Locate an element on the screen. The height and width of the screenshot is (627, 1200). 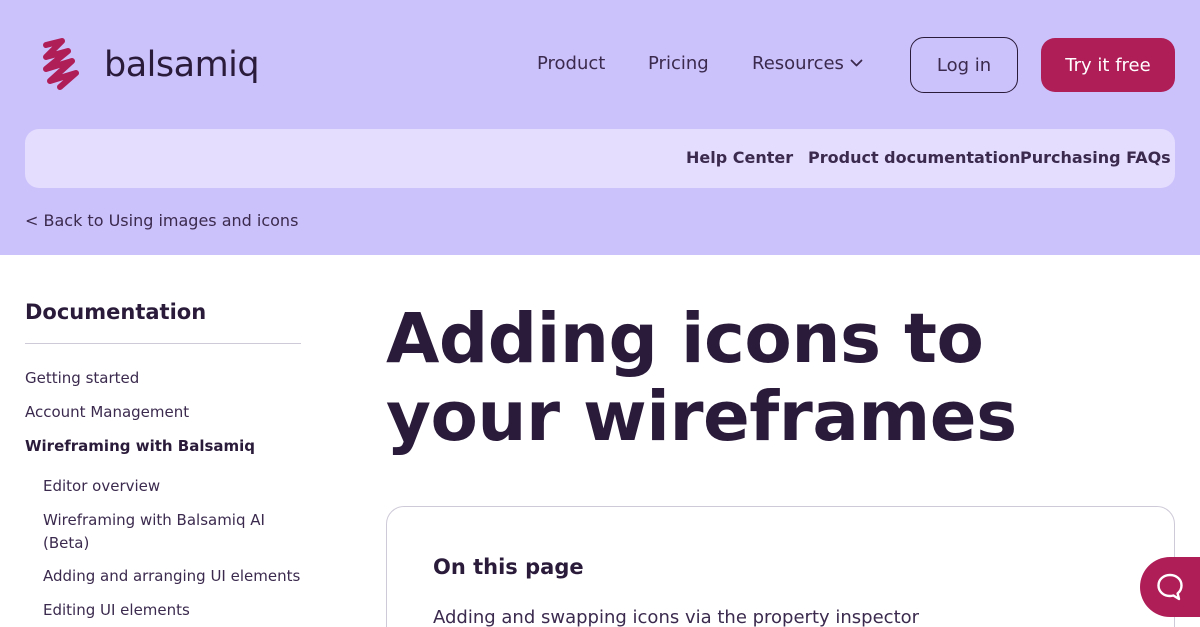
sidebar-subitem-balsamiq-ai: Wireframing with Balsamiq AI (Beta) is located at coordinates (173, 532).